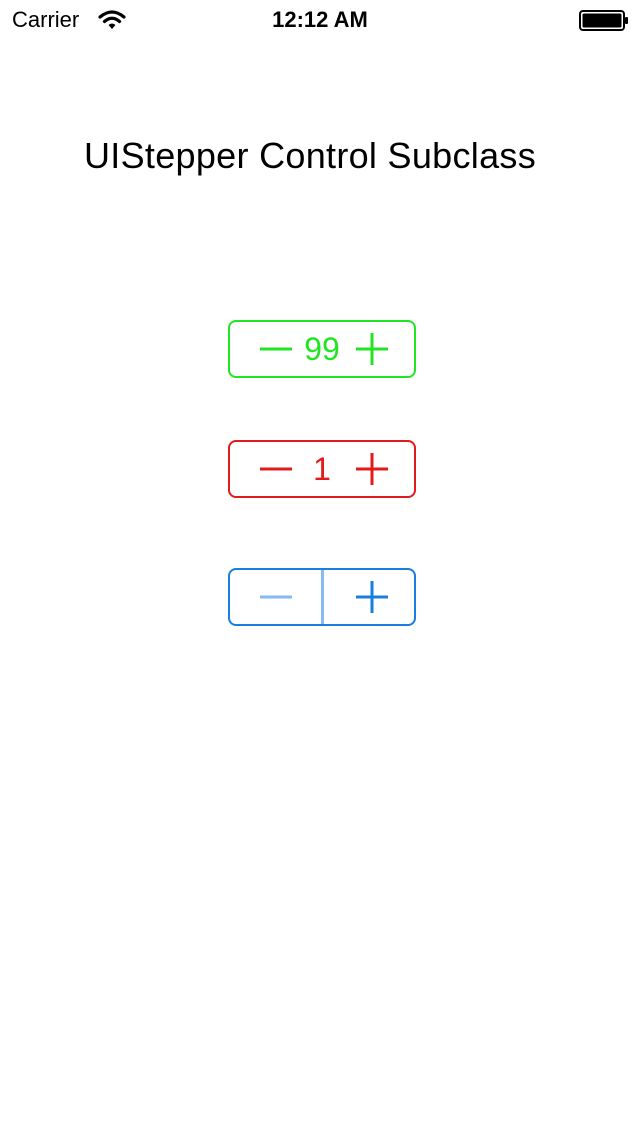  Describe the element at coordinates (310, 156) in the screenshot. I see `page-title: UIStepper Control Subclass` at that location.